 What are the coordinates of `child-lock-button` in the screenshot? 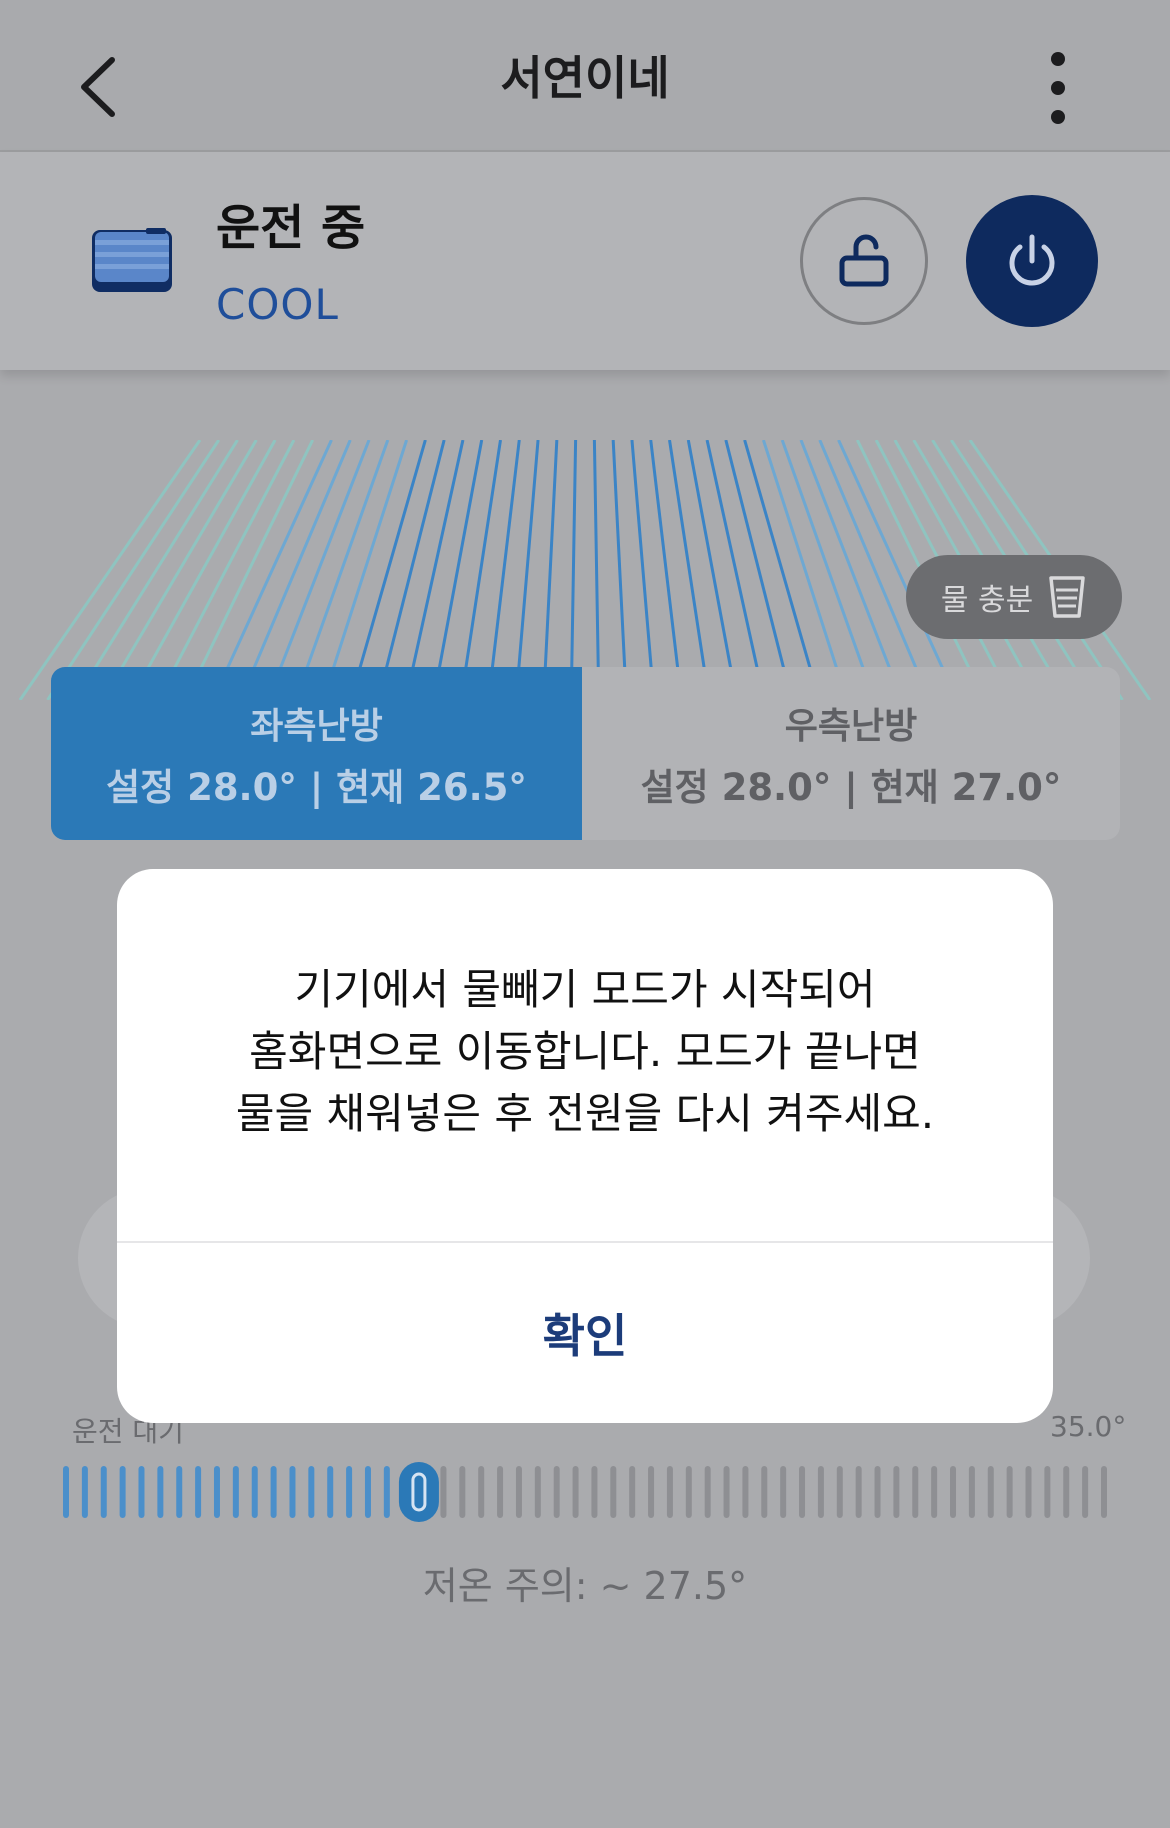 It's located at (864, 261).